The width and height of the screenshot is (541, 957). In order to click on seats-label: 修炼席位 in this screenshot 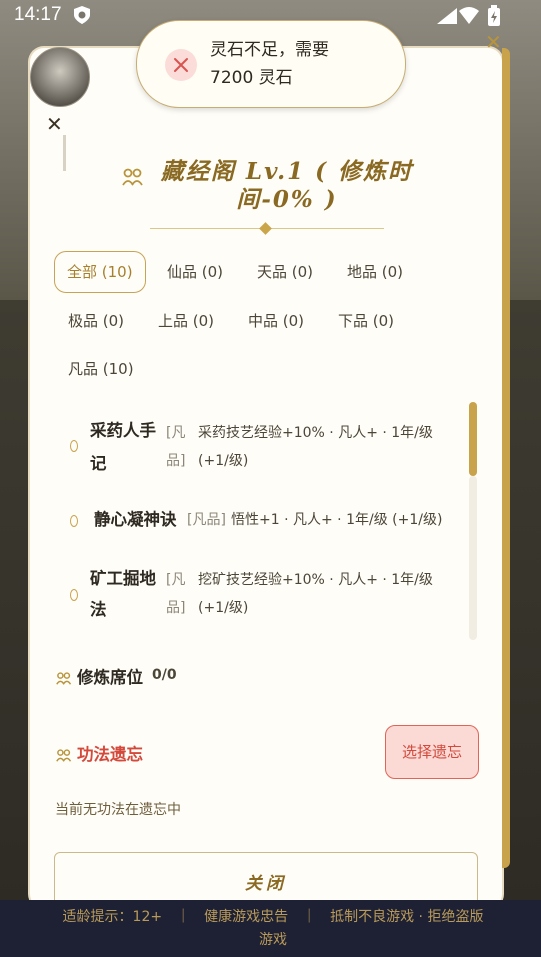, I will do `click(110, 677)`.